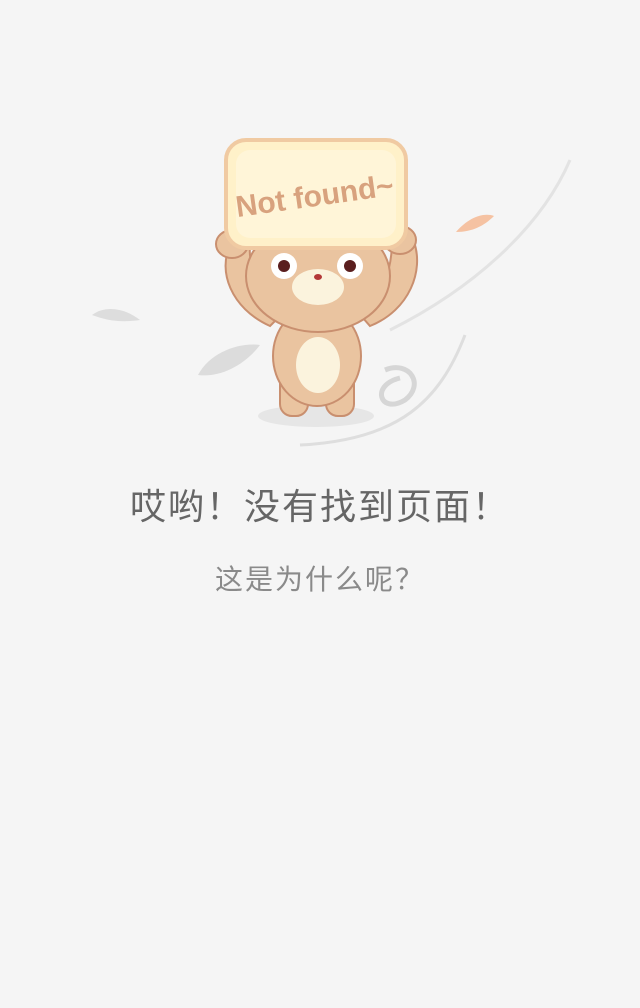  Describe the element at coordinates (350, 266) in the screenshot. I see `bear-right-pupil` at that location.